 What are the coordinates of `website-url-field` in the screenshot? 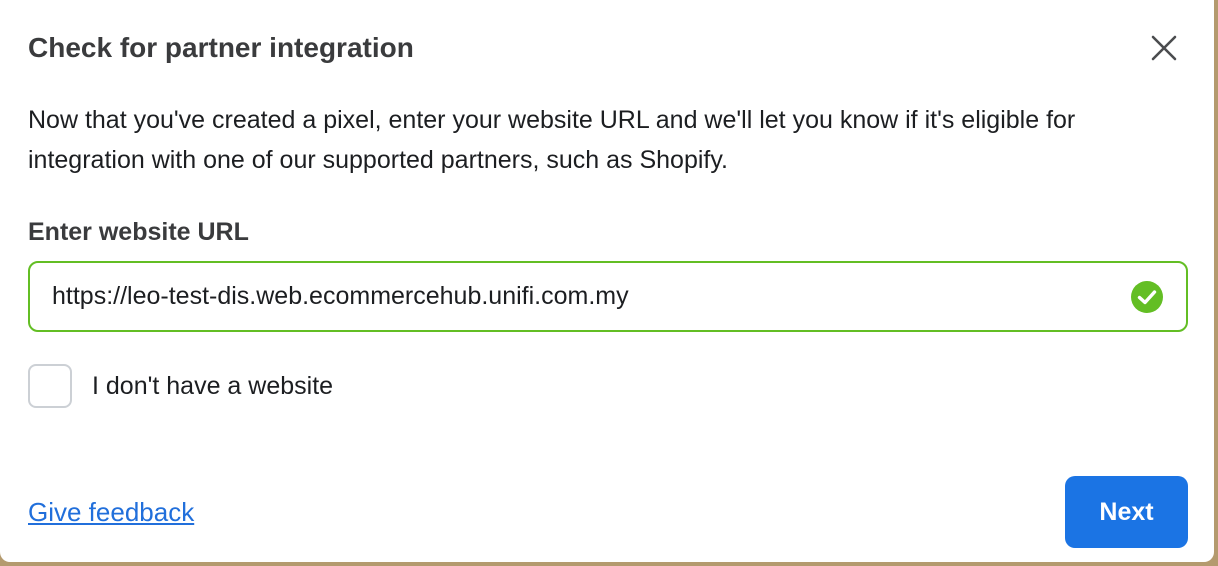 It's located at (608, 296).